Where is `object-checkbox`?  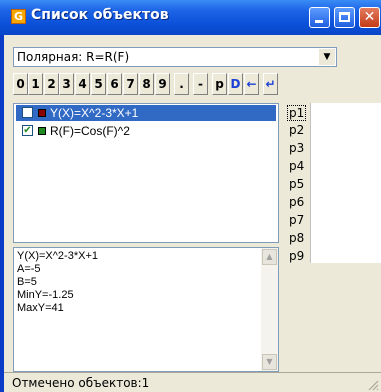 object-checkbox is located at coordinates (27, 112).